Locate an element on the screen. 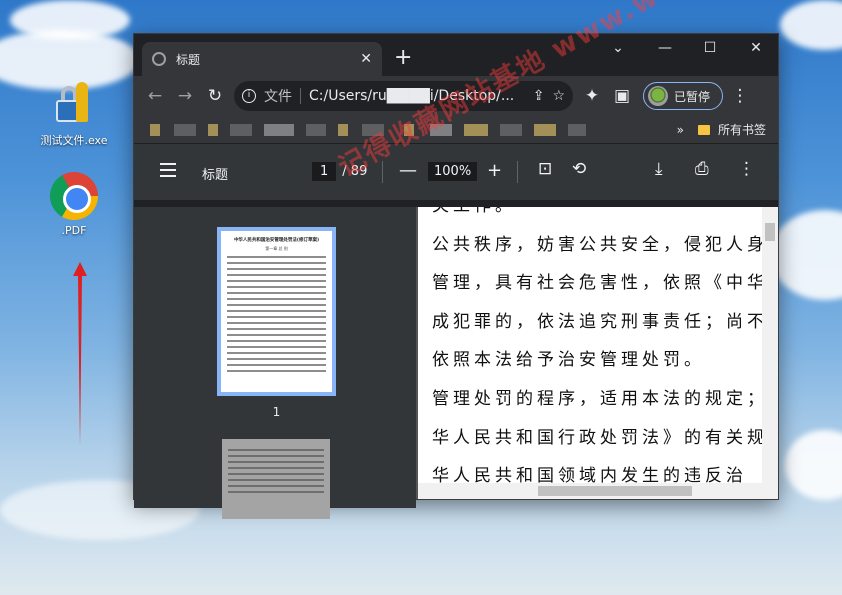 The image size is (842, 595). chevron-right-icon: » is located at coordinates (680, 130).